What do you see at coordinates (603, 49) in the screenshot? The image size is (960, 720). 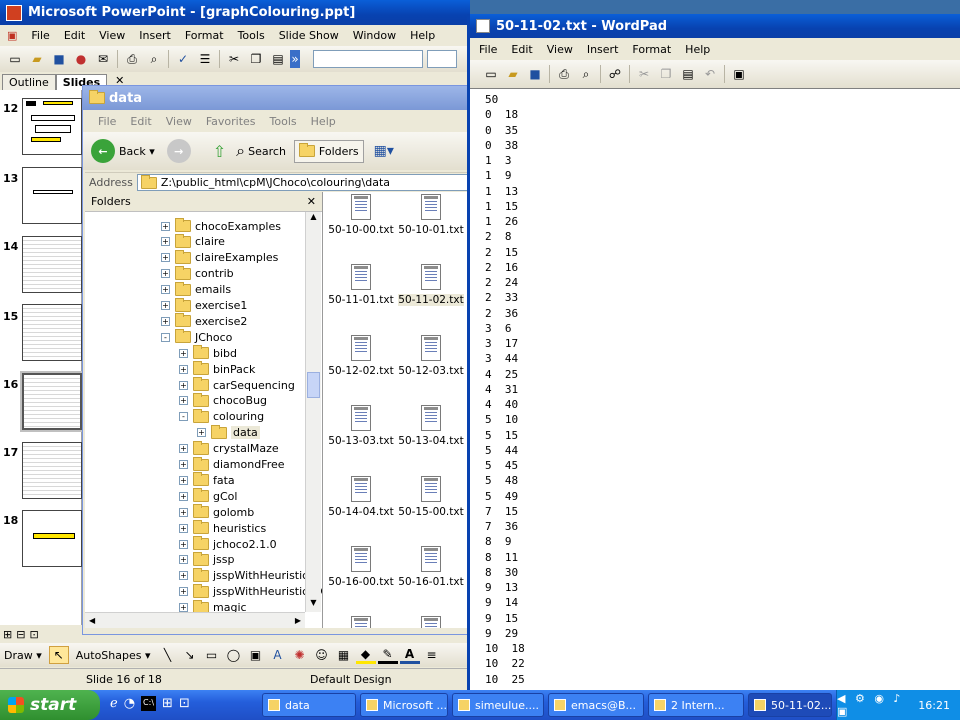 I see `wordpad-menu-insert: Insert` at bounding box center [603, 49].